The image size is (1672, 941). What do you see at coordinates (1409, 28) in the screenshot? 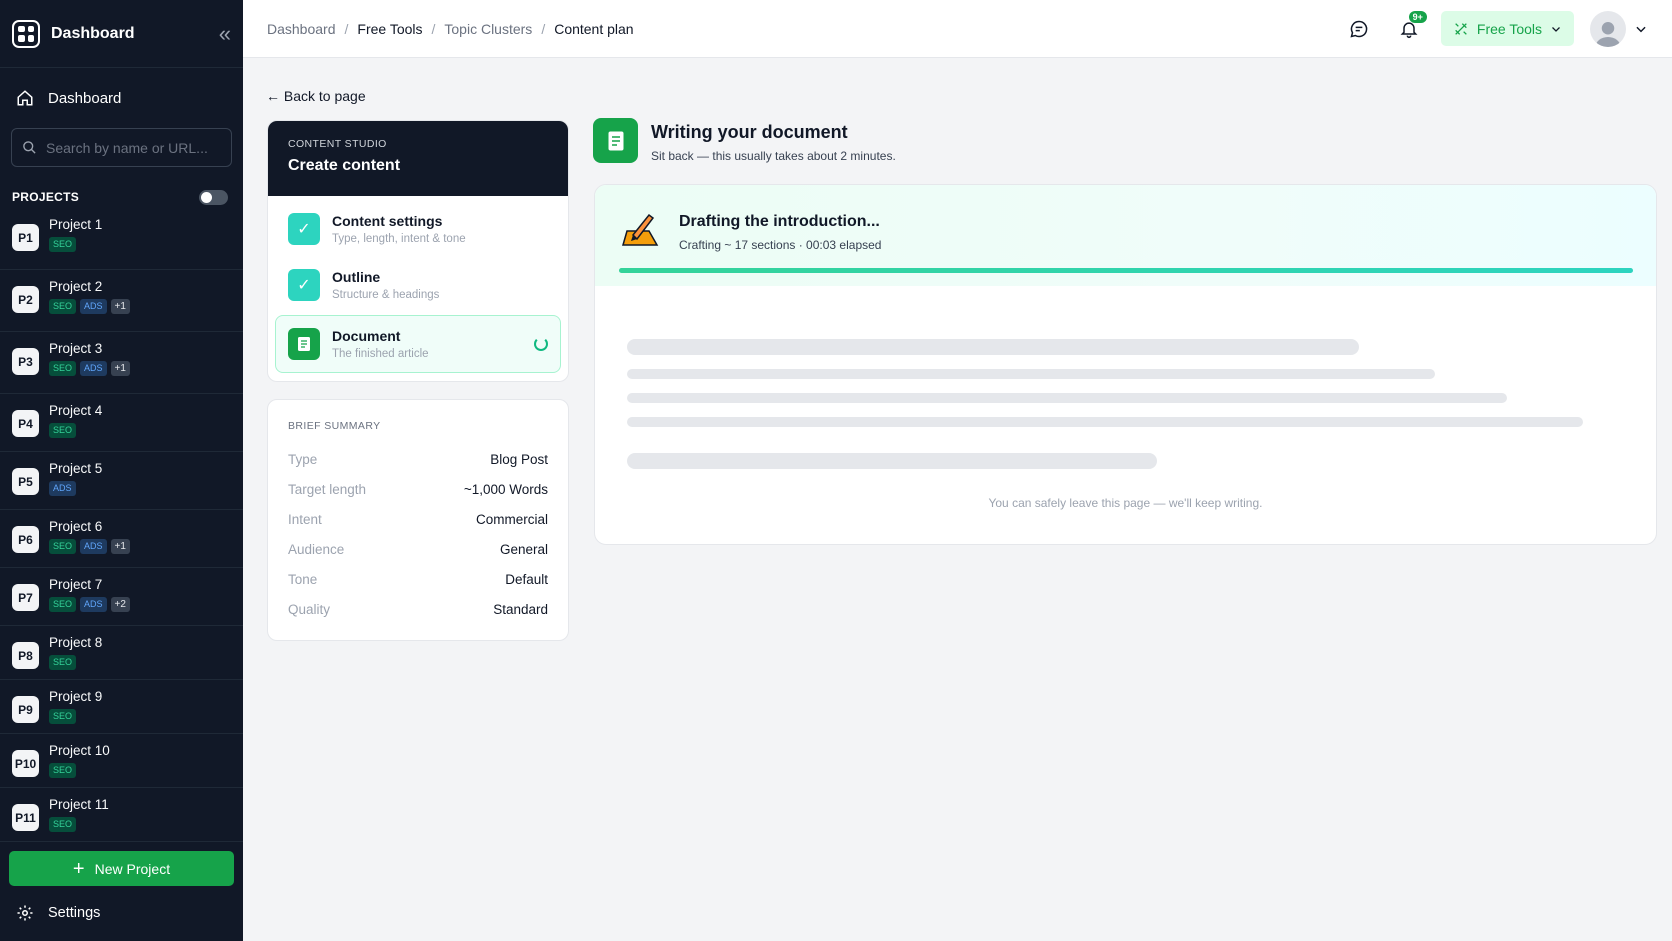
I see `notifications-button: 9+` at bounding box center [1409, 28].